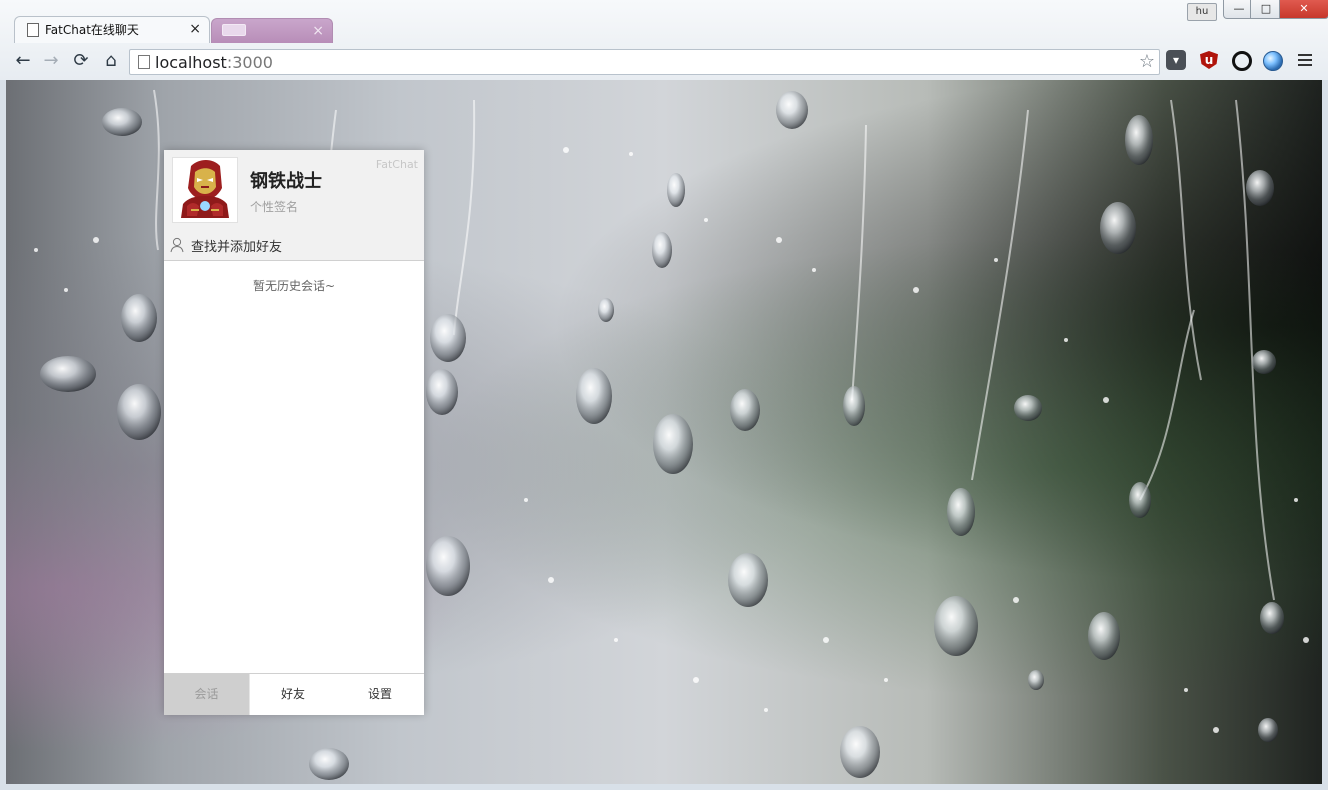 The height and width of the screenshot is (790, 1328). What do you see at coordinates (1305, 60) in the screenshot?
I see `hamburger-menu-icon` at bounding box center [1305, 60].